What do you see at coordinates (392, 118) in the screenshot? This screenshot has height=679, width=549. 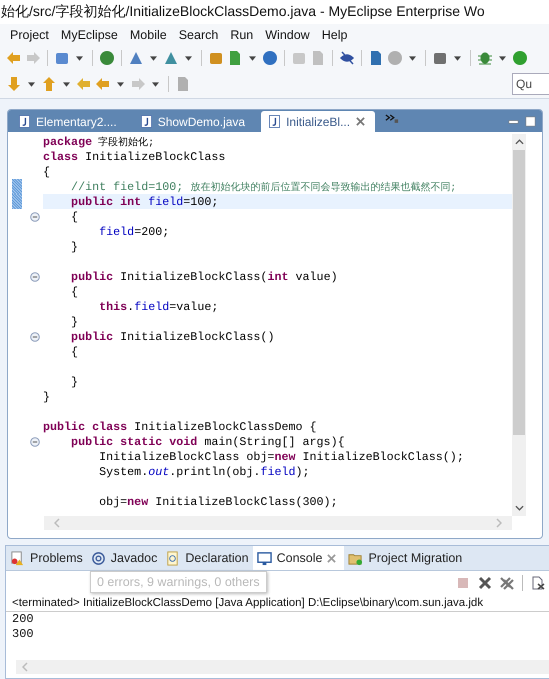 I see `more-tabs-icon` at bounding box center [392, 118].